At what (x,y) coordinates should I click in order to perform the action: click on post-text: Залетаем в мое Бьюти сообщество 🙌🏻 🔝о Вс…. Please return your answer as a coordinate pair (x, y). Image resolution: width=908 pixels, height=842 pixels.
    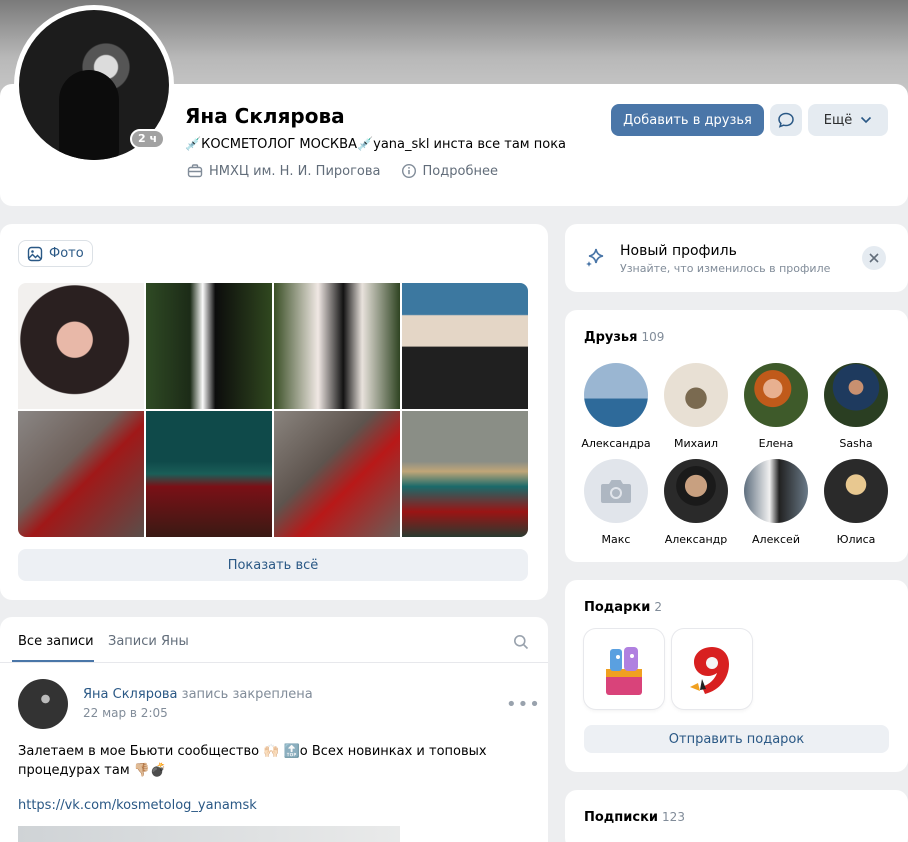
    Looking at the image, I should click on (252, 761).